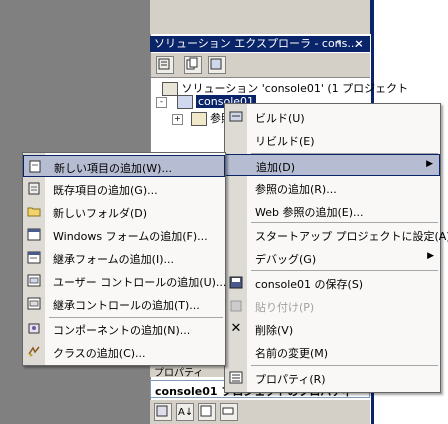 The image size is (448, 424). I want to click on refresh-button, so click(217, 65).